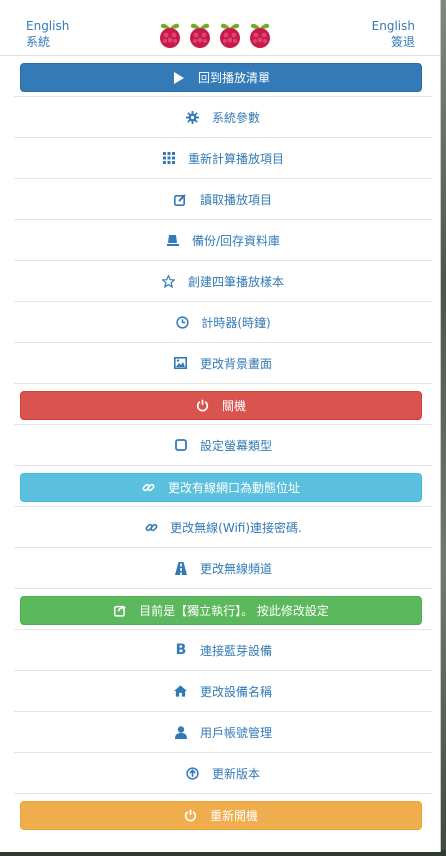 The height and width of the screenshot is (856, 446). Describe the element at coordinates (393, 26) in the screenshot. I see `language-link-right: English` at that location.